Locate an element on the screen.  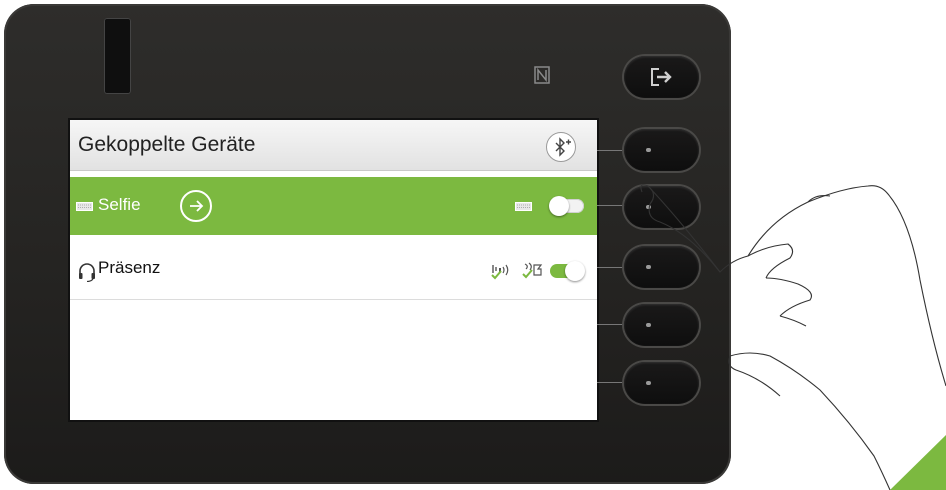
label-slot is located at coordinates (117, 56).